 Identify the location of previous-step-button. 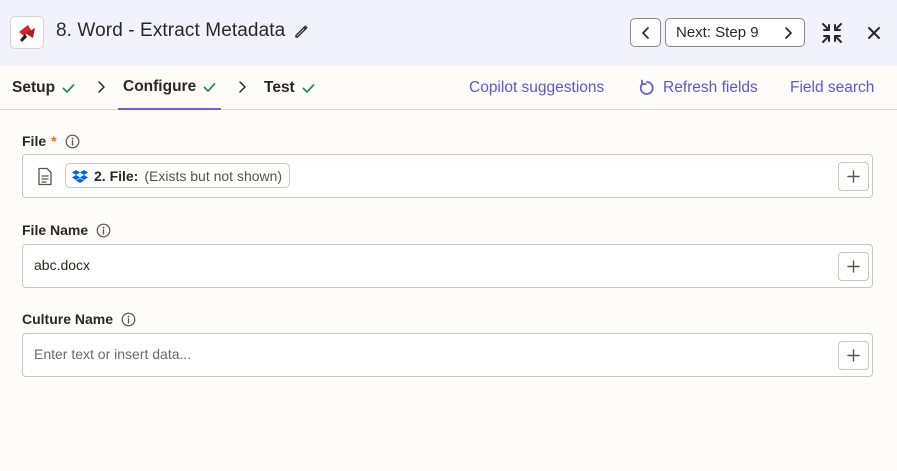
(645, 32).